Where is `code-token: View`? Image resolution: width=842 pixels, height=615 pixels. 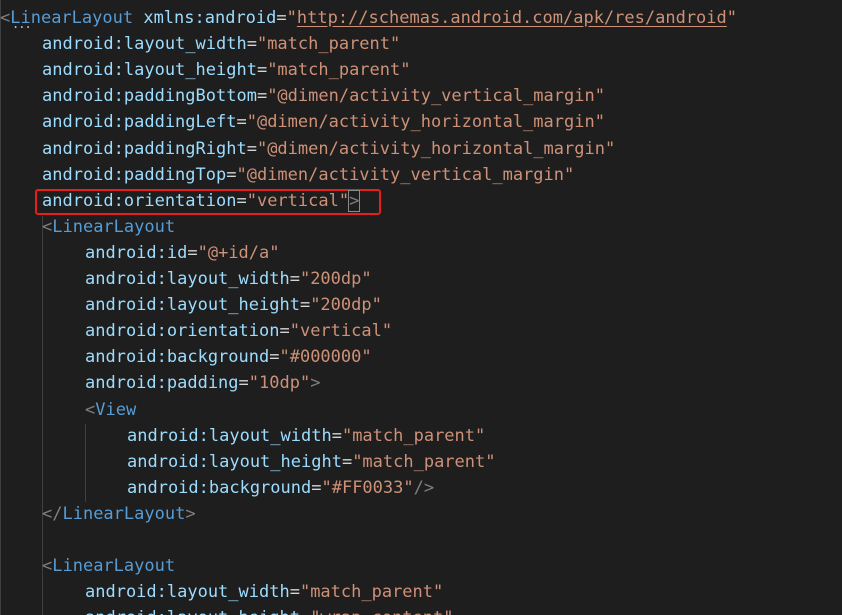 code-token: View is located at coordinates (116, 409).